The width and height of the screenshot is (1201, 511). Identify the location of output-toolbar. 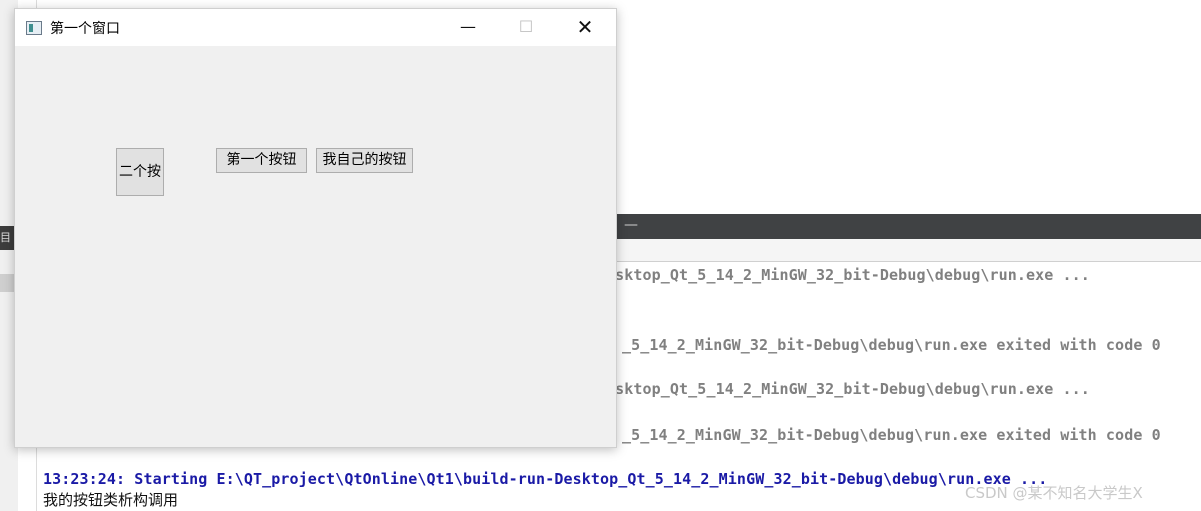
(908, 250).